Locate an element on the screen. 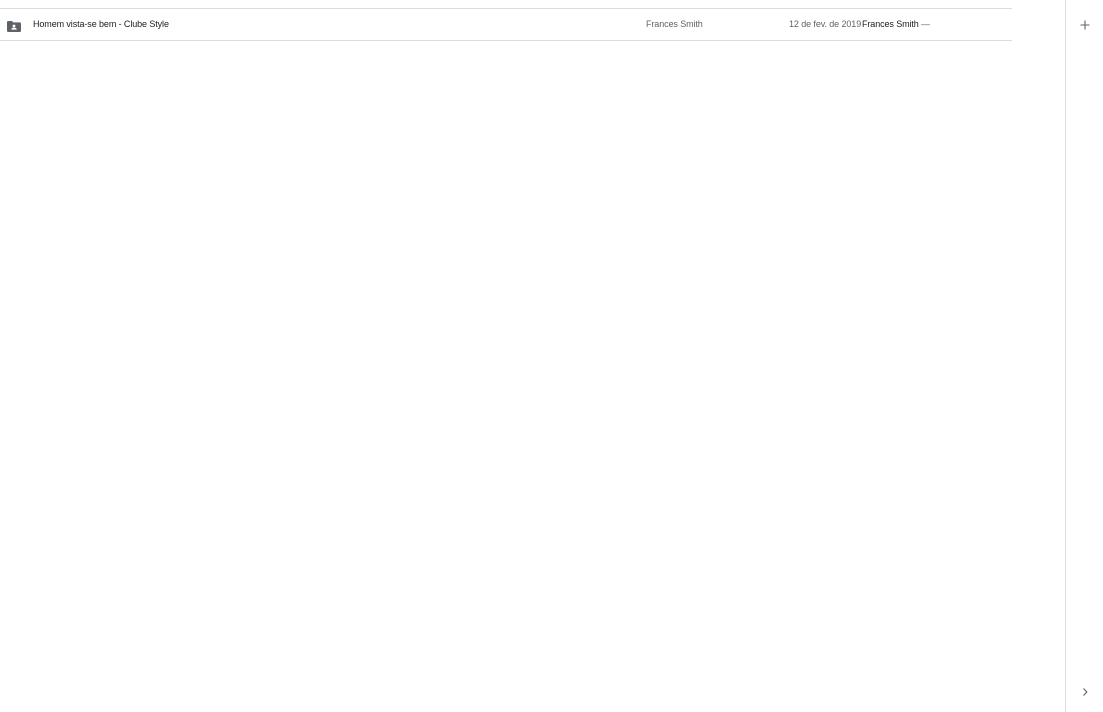  expand-side-panel-button is located at coordinates (1085, 693).